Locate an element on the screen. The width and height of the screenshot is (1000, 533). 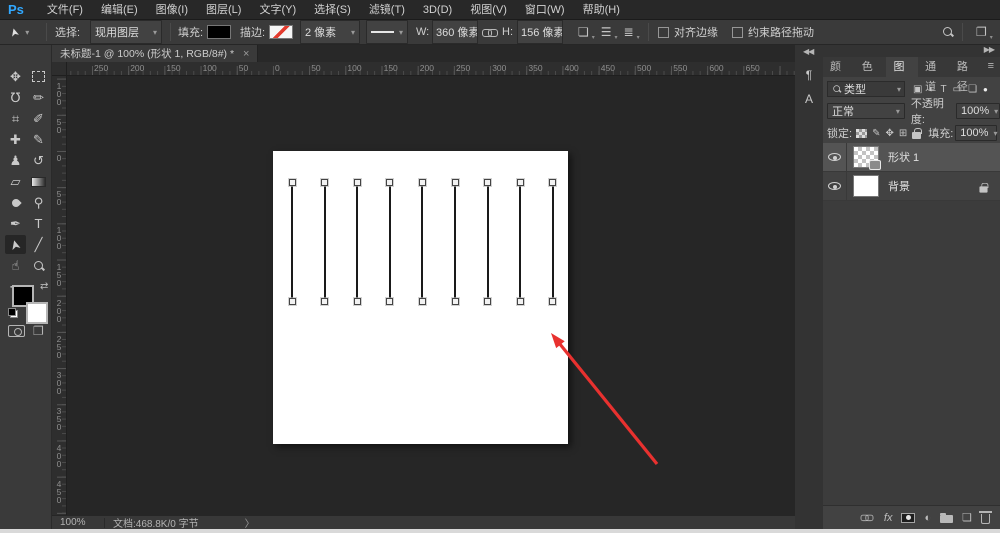
link-wh-icon is located at coordinates (490, 32).